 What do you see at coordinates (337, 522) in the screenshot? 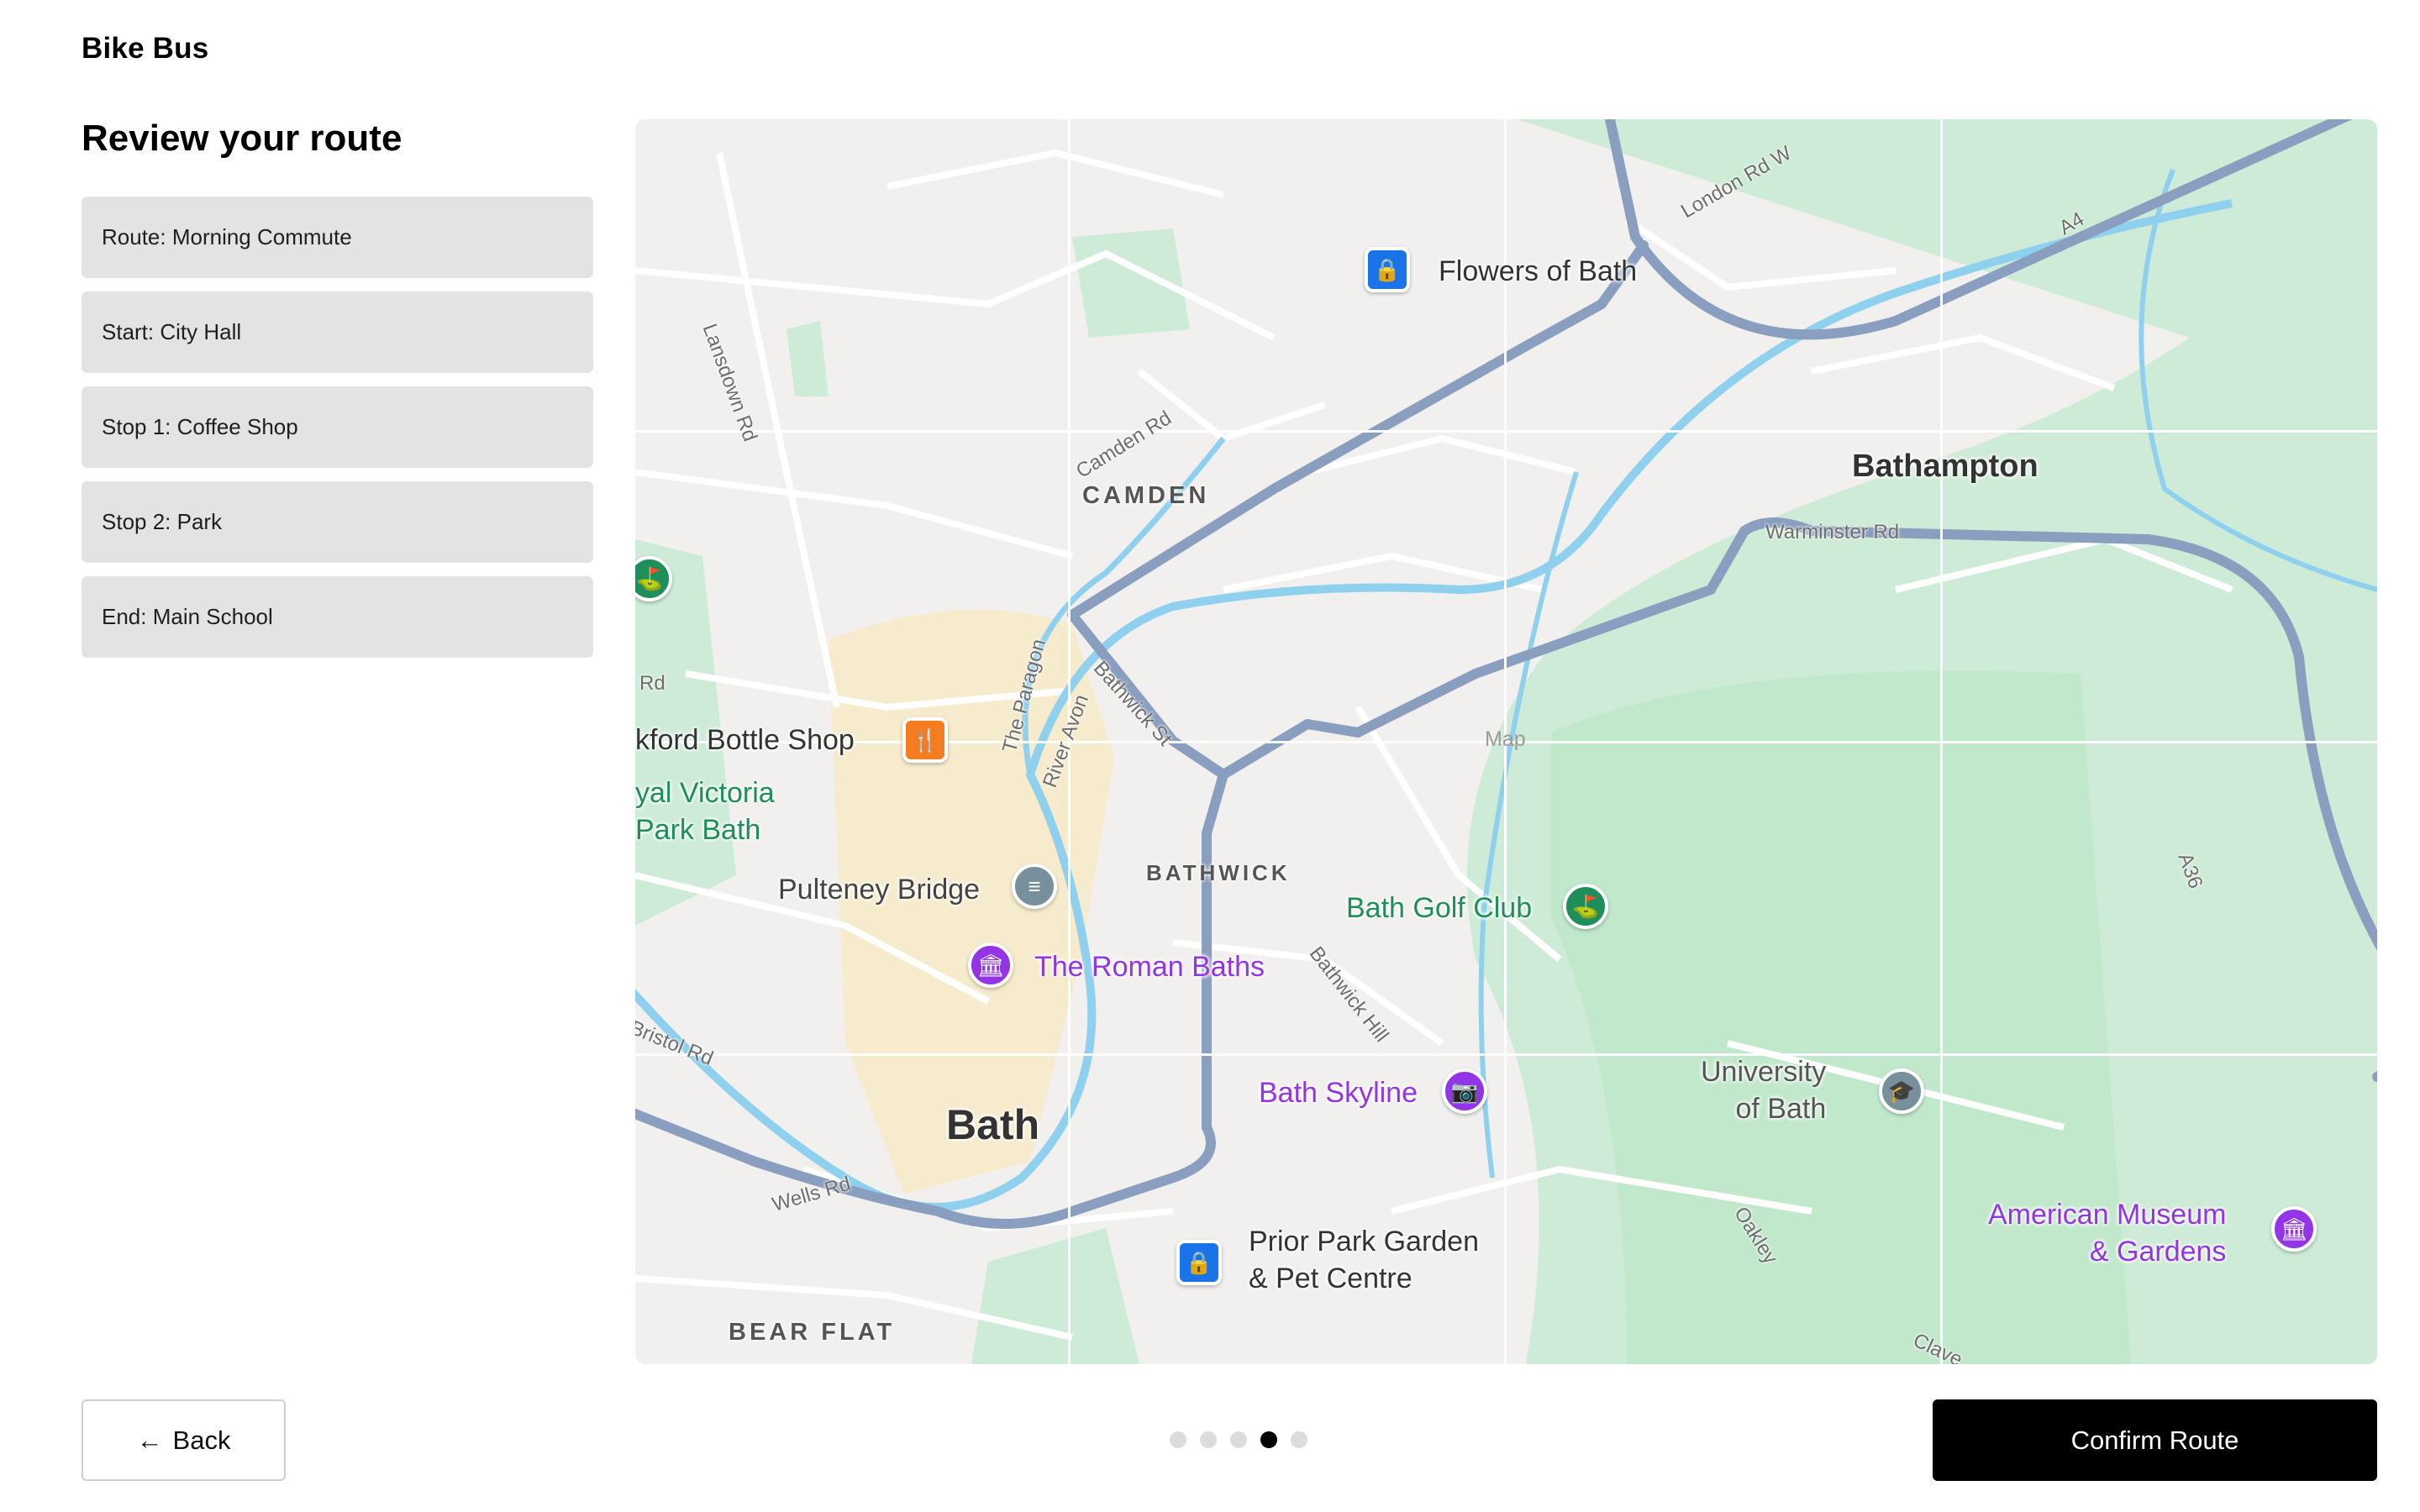
I see `route-step-stop-2: Stop 2: Park` at bounding box center [337, 522].